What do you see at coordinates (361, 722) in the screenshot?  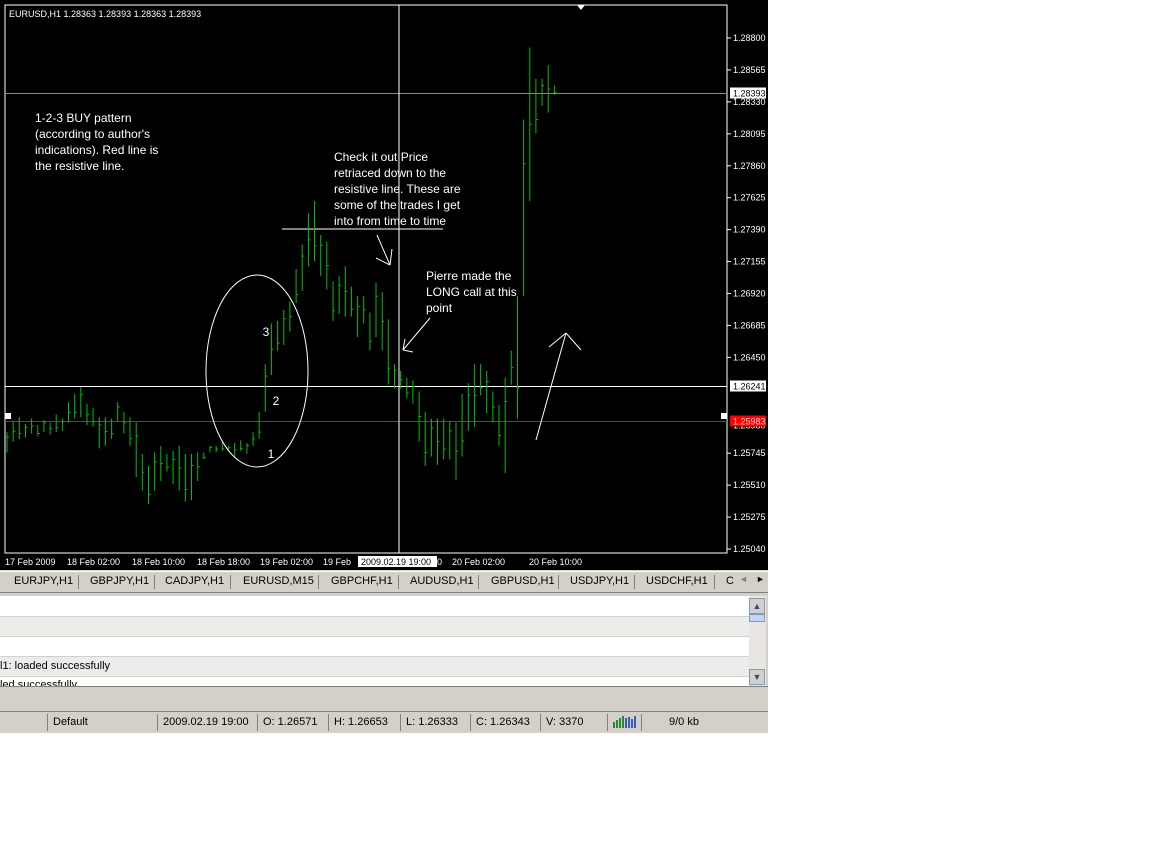 I see `status-high: H: 1.26653` at bounding box center [361, 722].